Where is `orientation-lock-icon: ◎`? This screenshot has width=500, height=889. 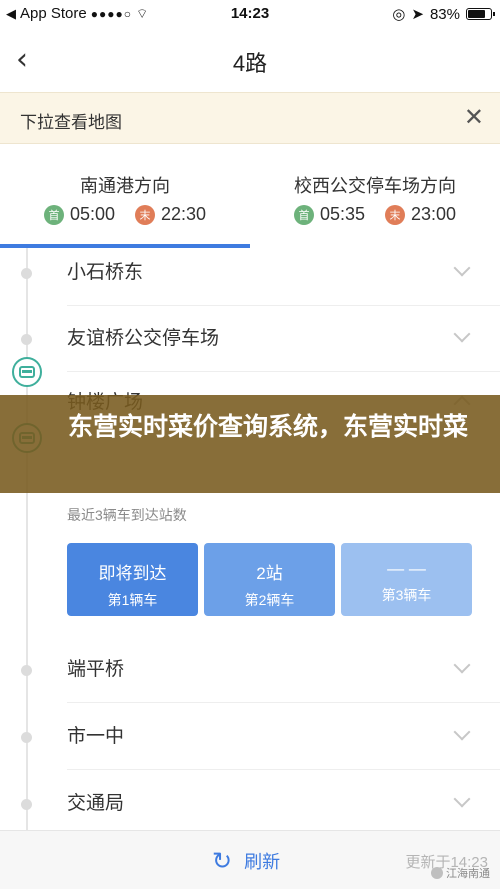 orientation-lock-icon: ◎ is located at coordinates (399, 14).